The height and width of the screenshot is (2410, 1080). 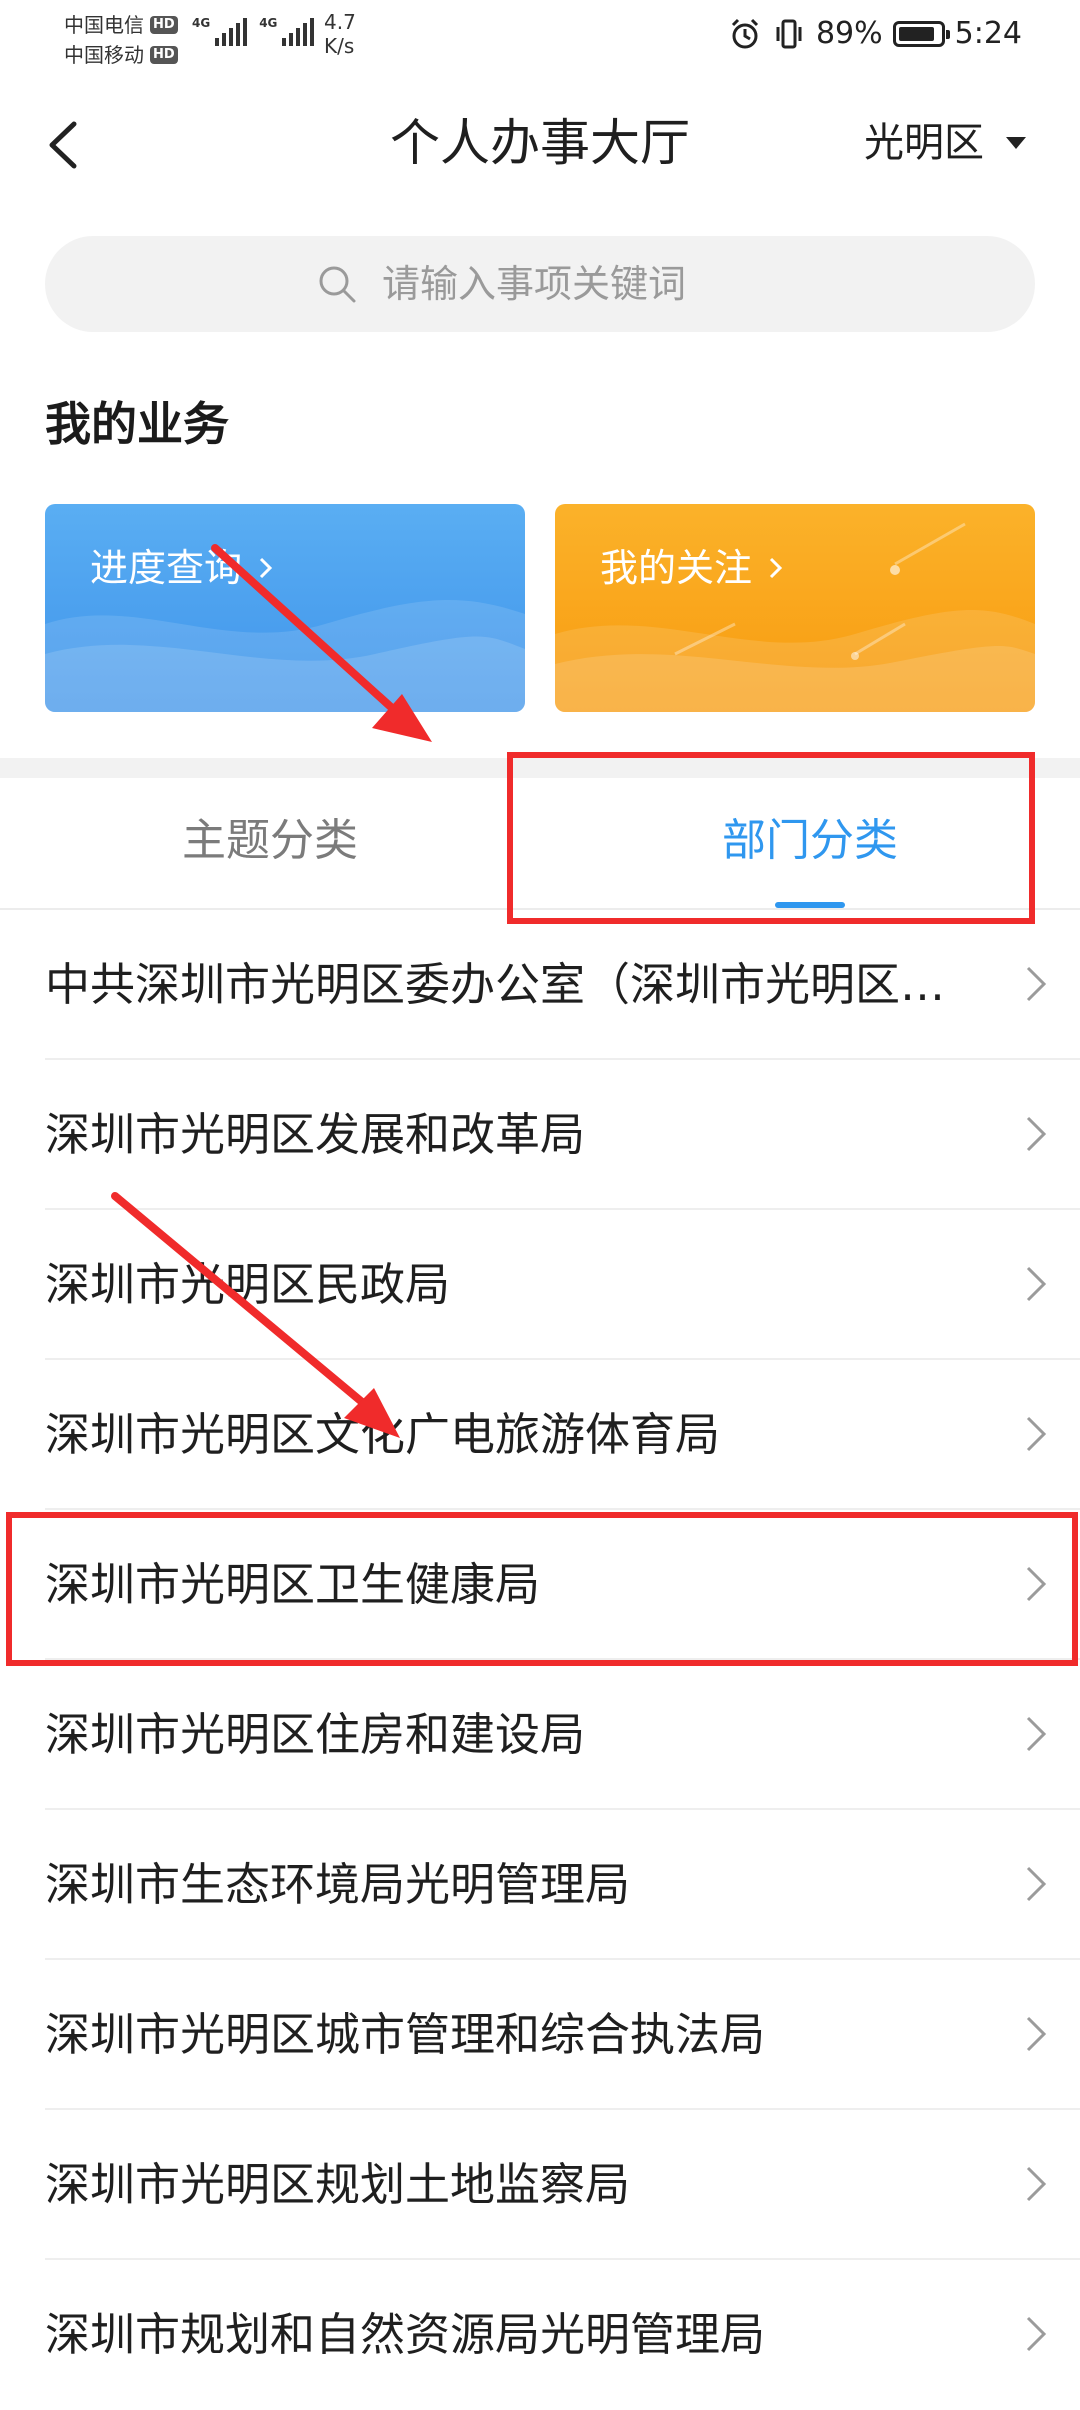 I want to click on caret-down-icon, so click(x=1016, y=143).